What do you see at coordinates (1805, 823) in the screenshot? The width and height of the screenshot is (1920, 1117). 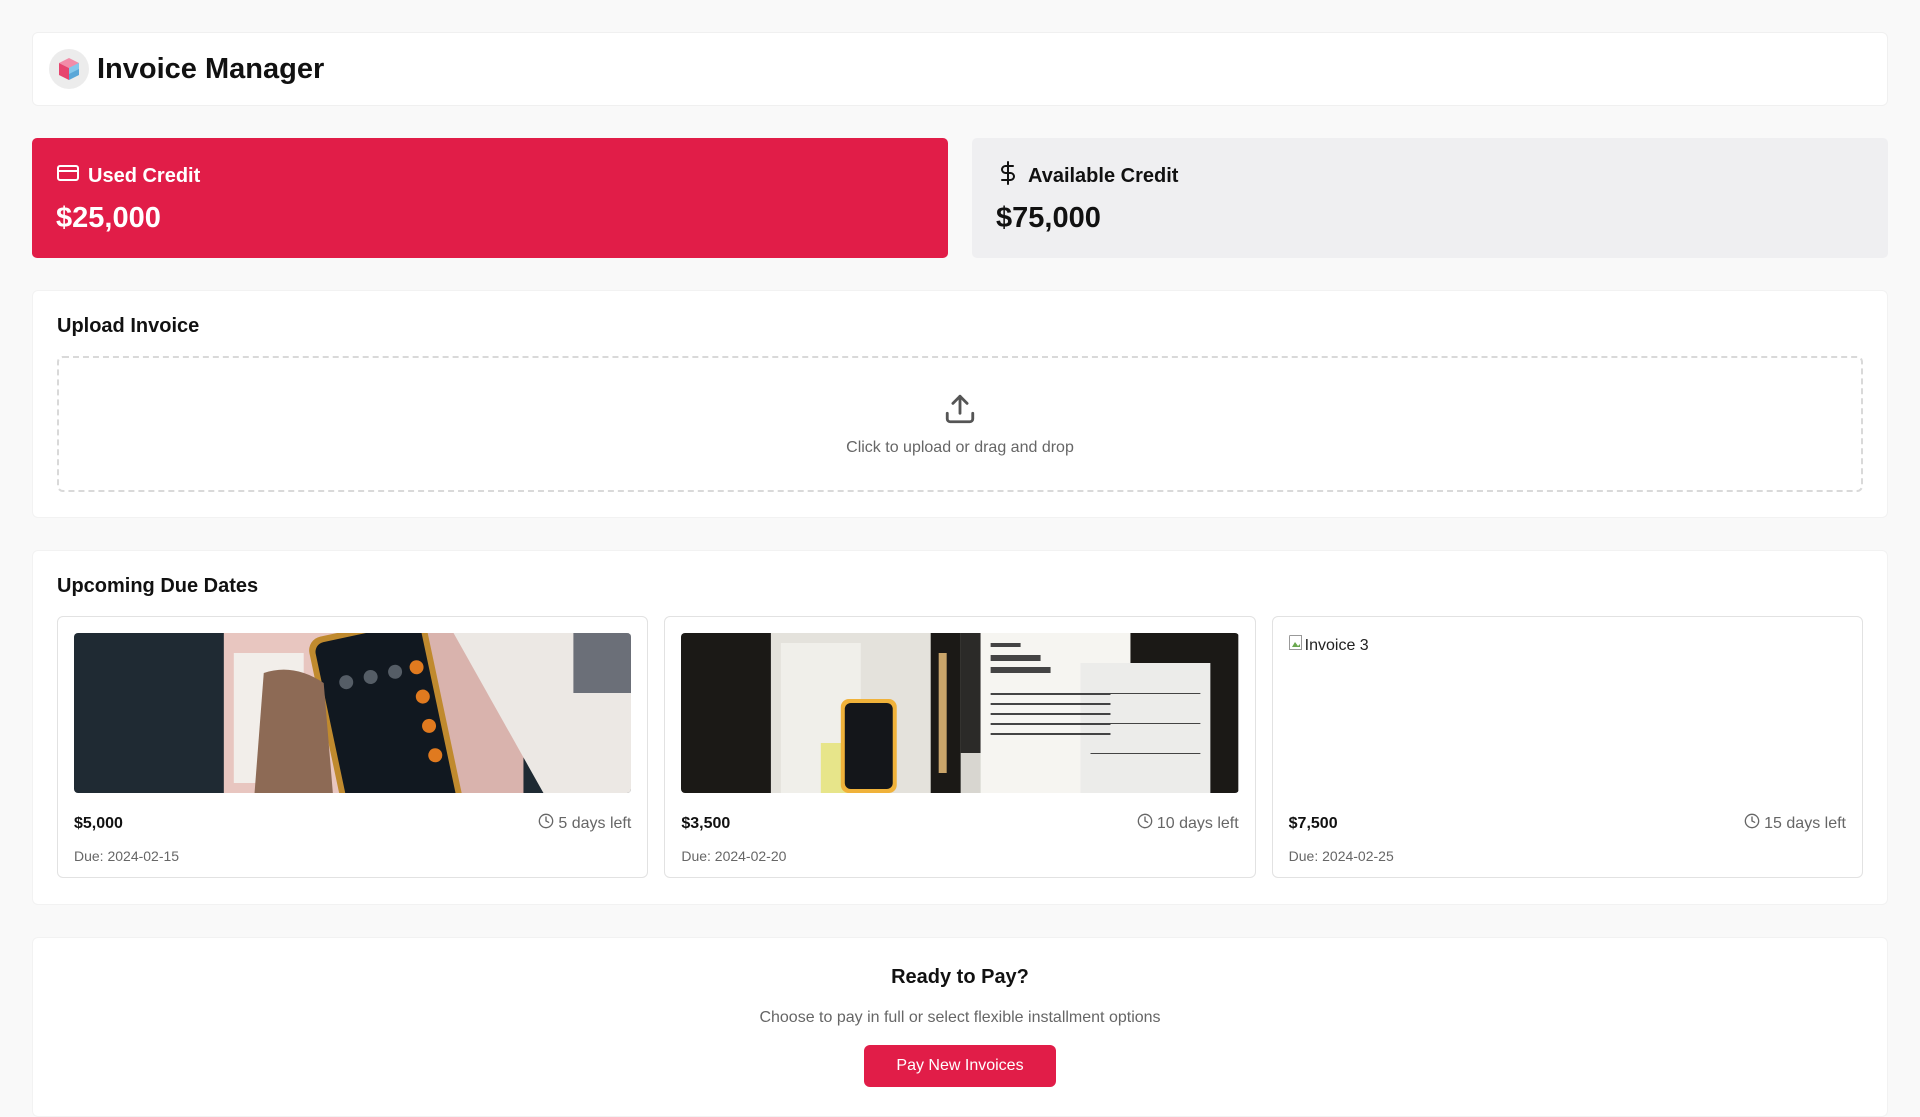 I see `days-left-text: 15 days left` at bounding box center [1805, 823].